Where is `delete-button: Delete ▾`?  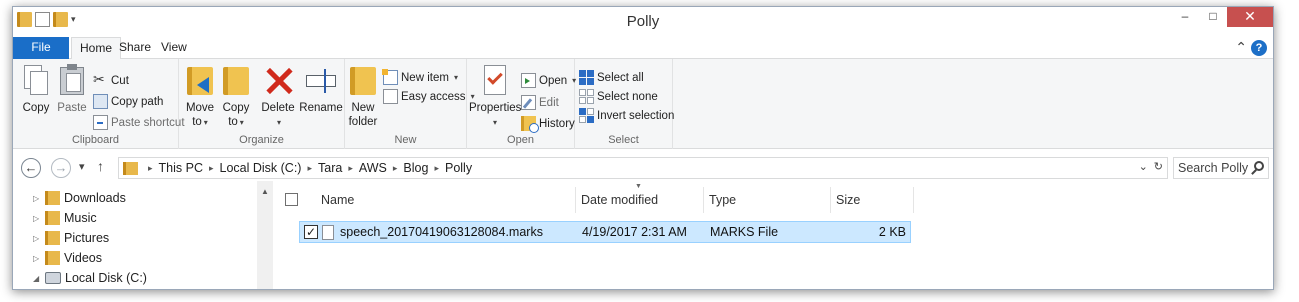
delete-button: Delete ▾ is located at coordinates (278, 96).